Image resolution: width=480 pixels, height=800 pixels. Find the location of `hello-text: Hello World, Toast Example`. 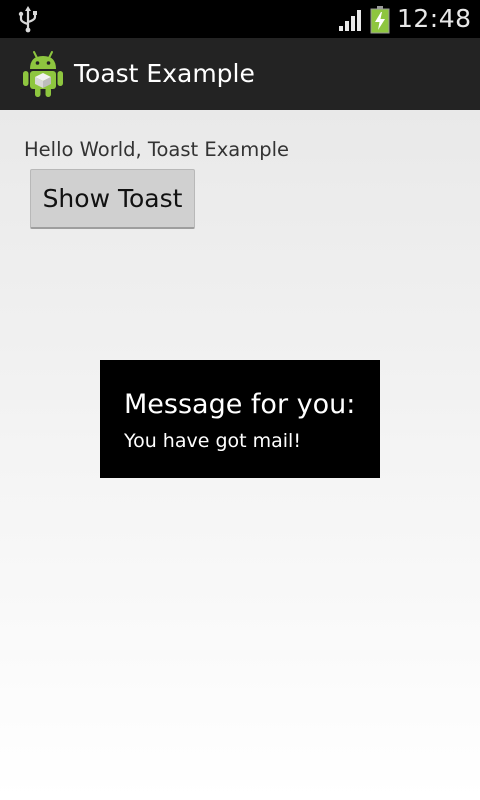

hello-text: Hello World, Toast Example is located at coordinates (156, 149).